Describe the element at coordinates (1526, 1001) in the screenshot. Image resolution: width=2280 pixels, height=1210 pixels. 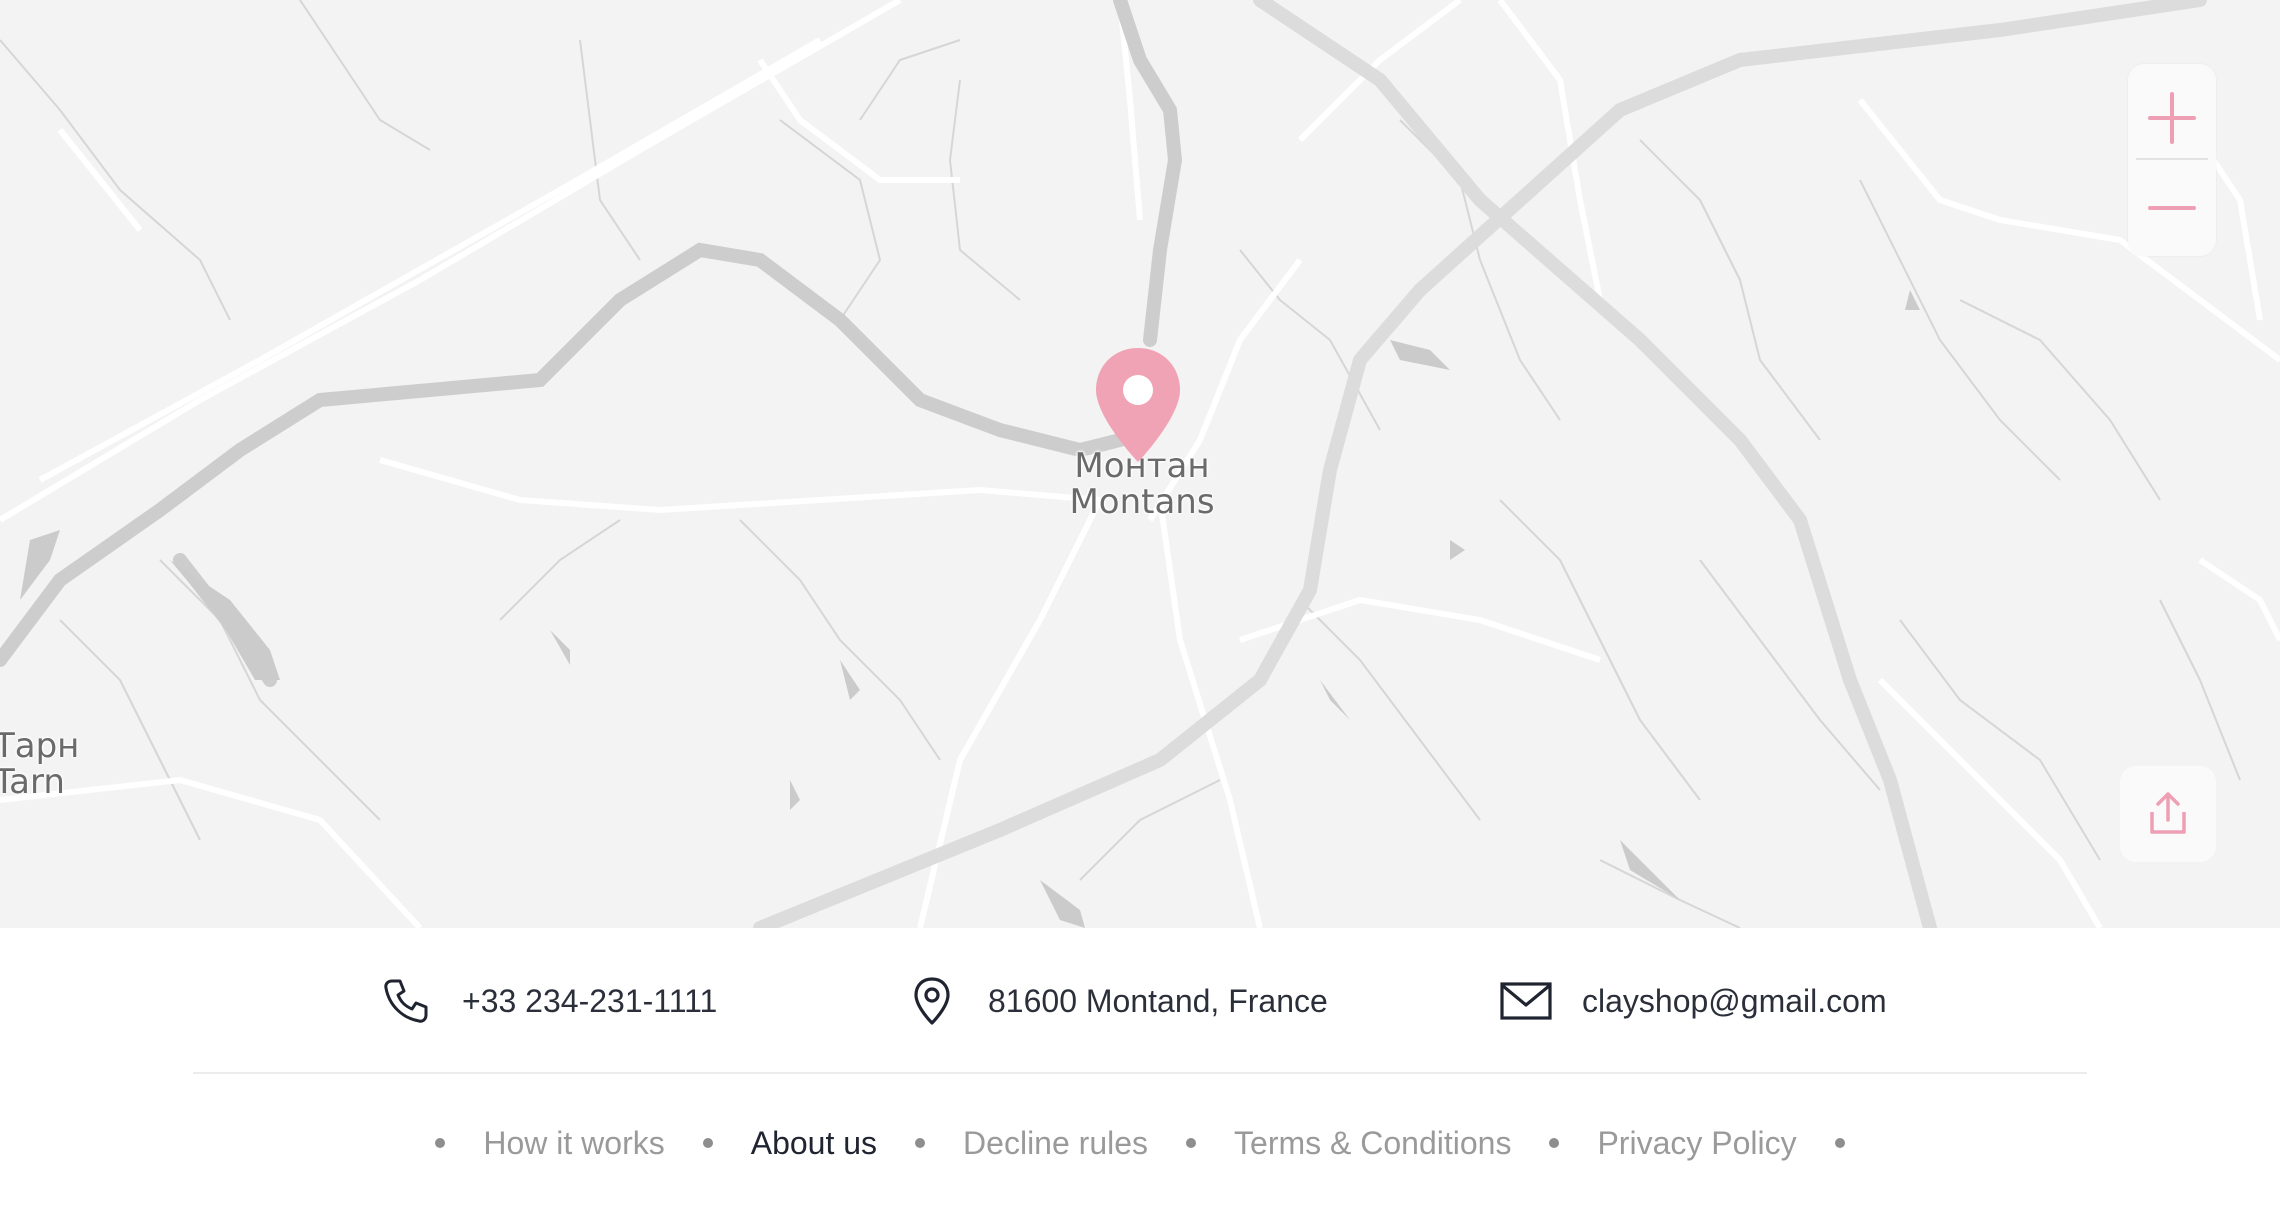
I see `mail-icon` at that location.